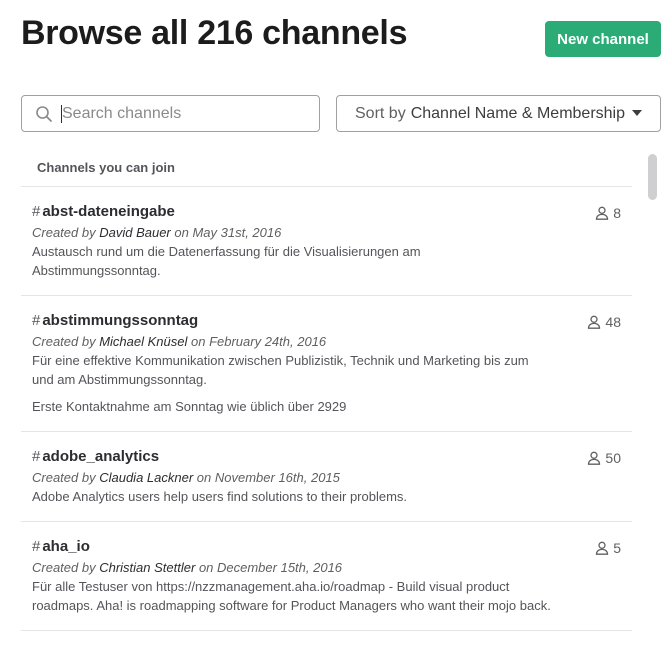 The height and width of the screenshot is (667, 666). I want to click on sort-value: Channel Name & Membership, so click(518, 113).